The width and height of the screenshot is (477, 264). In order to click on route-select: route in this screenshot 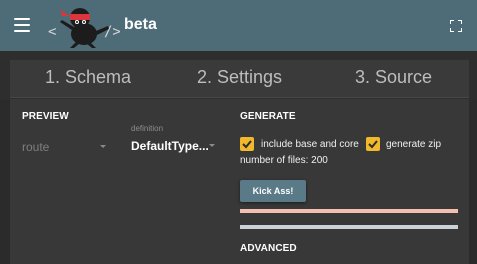, I will do `click(65, 147)`.